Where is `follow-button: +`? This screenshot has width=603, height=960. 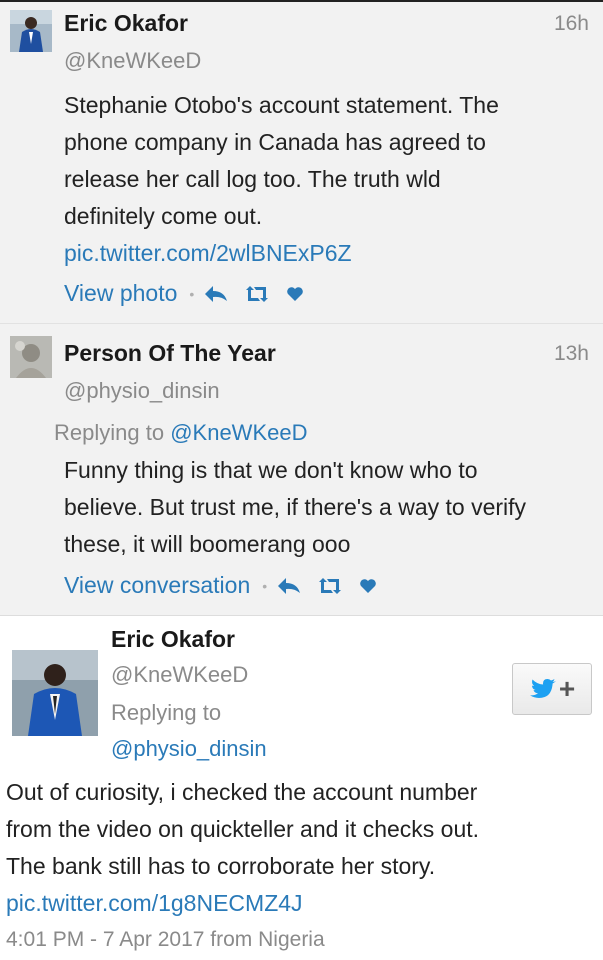
follow-button: + is located at coordinates (552, 689).